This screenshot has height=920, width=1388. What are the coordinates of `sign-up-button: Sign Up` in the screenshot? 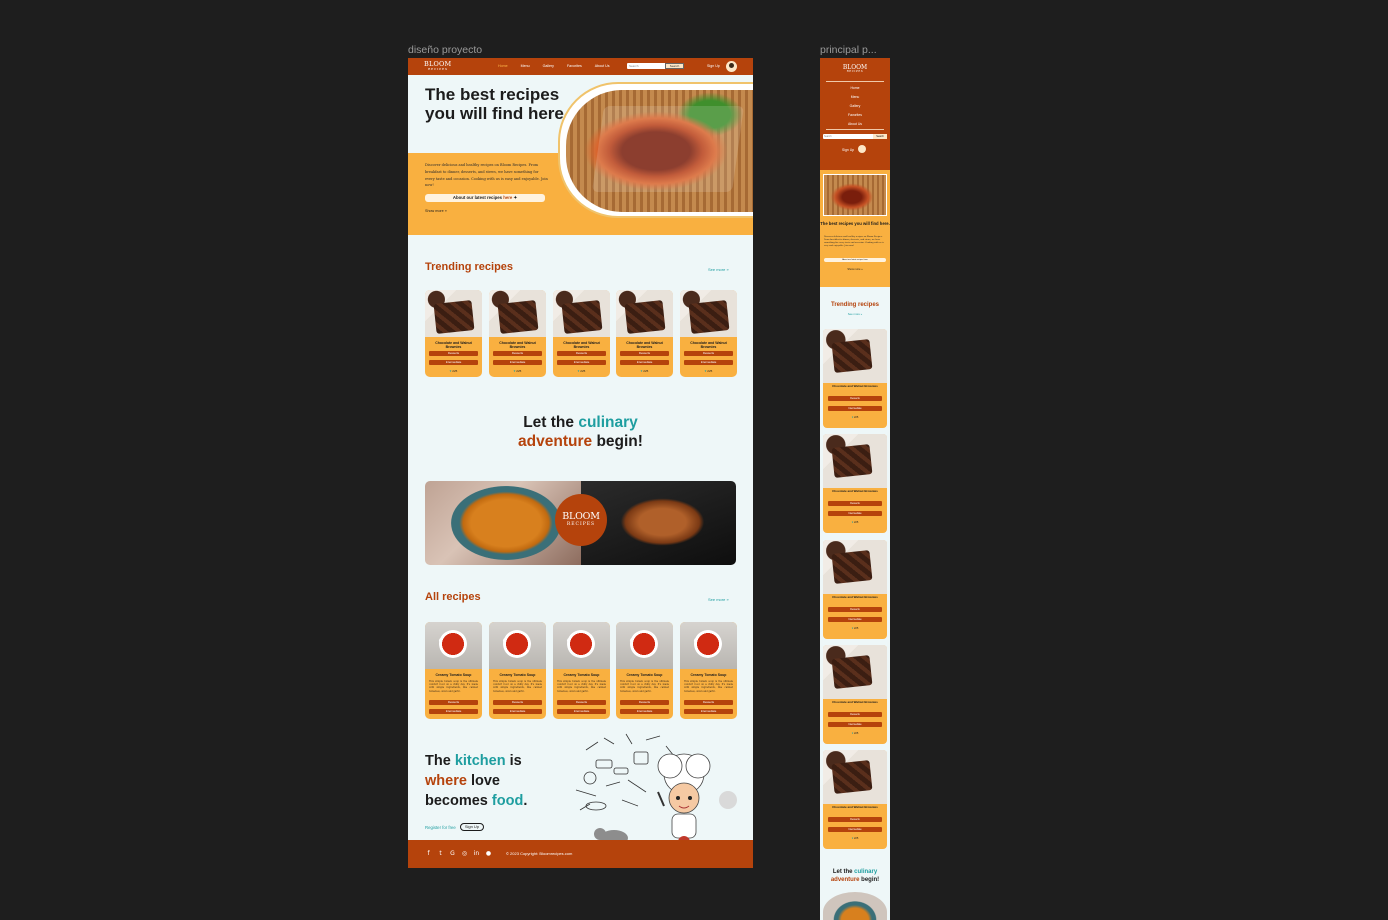 It's located at (472, 827).